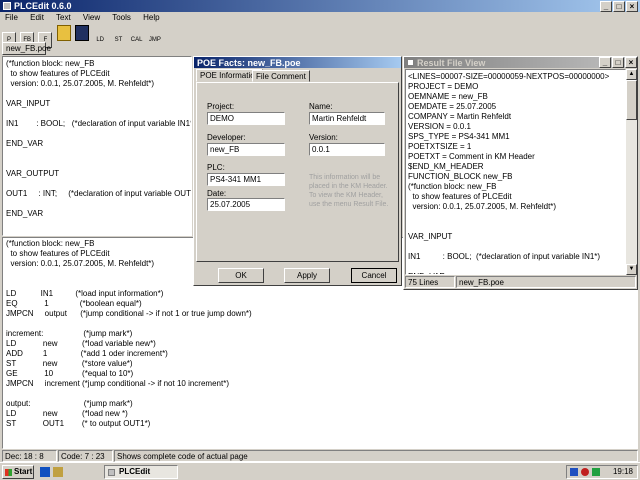 This screenshot has height=480, width=640. I want to click on system-tray: 19:18, so click(602, 472).